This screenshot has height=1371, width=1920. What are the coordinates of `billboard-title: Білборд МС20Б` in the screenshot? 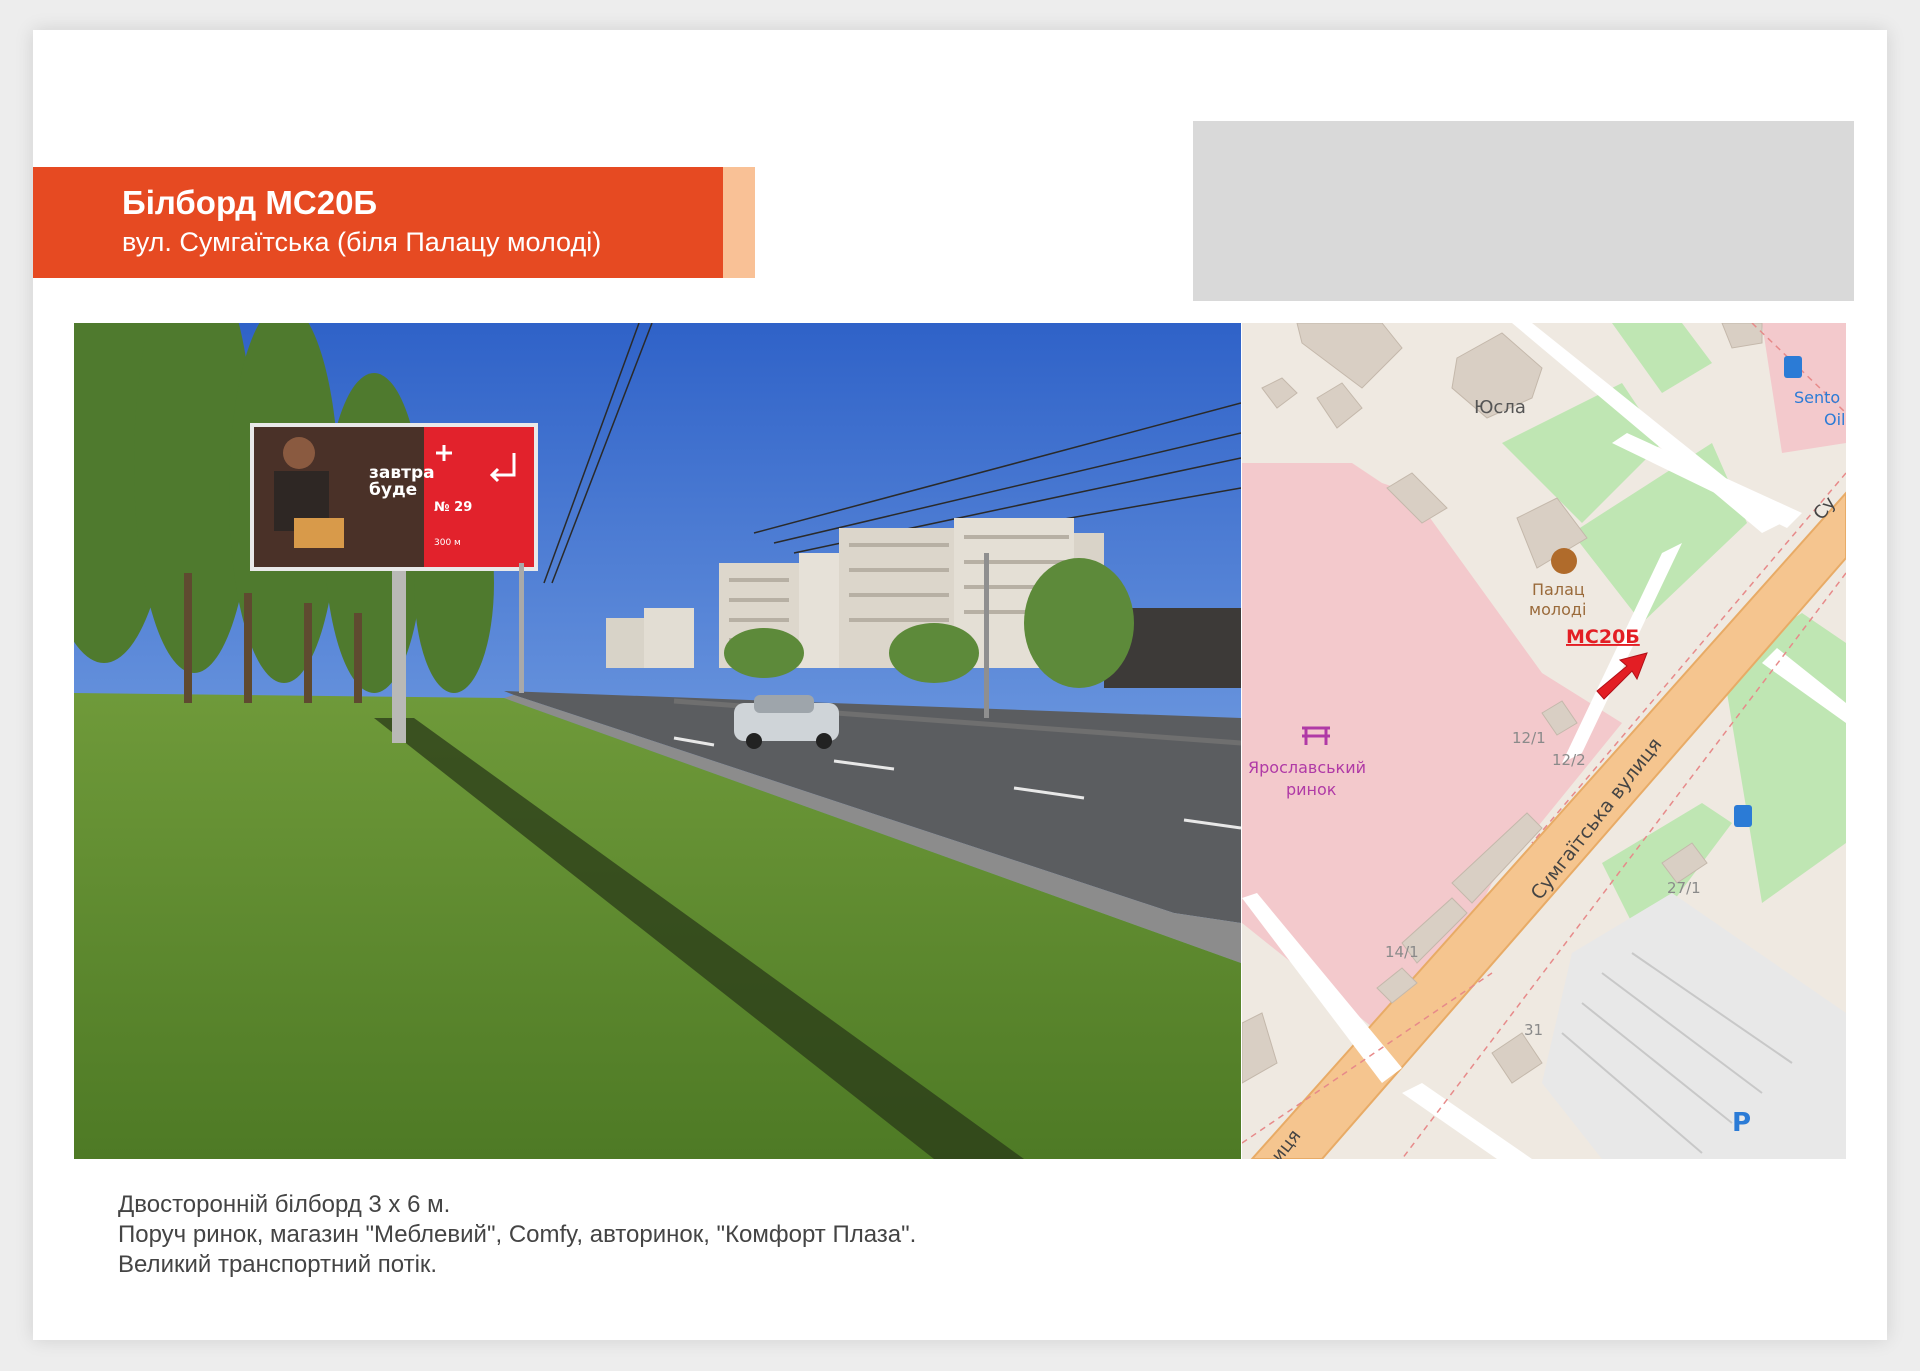 It's located at (250, 202).